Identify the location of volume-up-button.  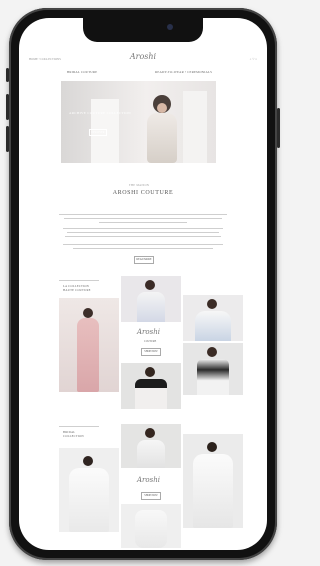
(7, 107).